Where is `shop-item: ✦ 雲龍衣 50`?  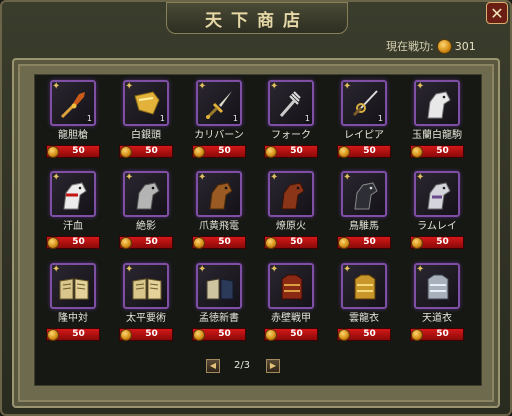 shop-item: ✦ 雲龍衣 50 is located at coordinates (364, 304).